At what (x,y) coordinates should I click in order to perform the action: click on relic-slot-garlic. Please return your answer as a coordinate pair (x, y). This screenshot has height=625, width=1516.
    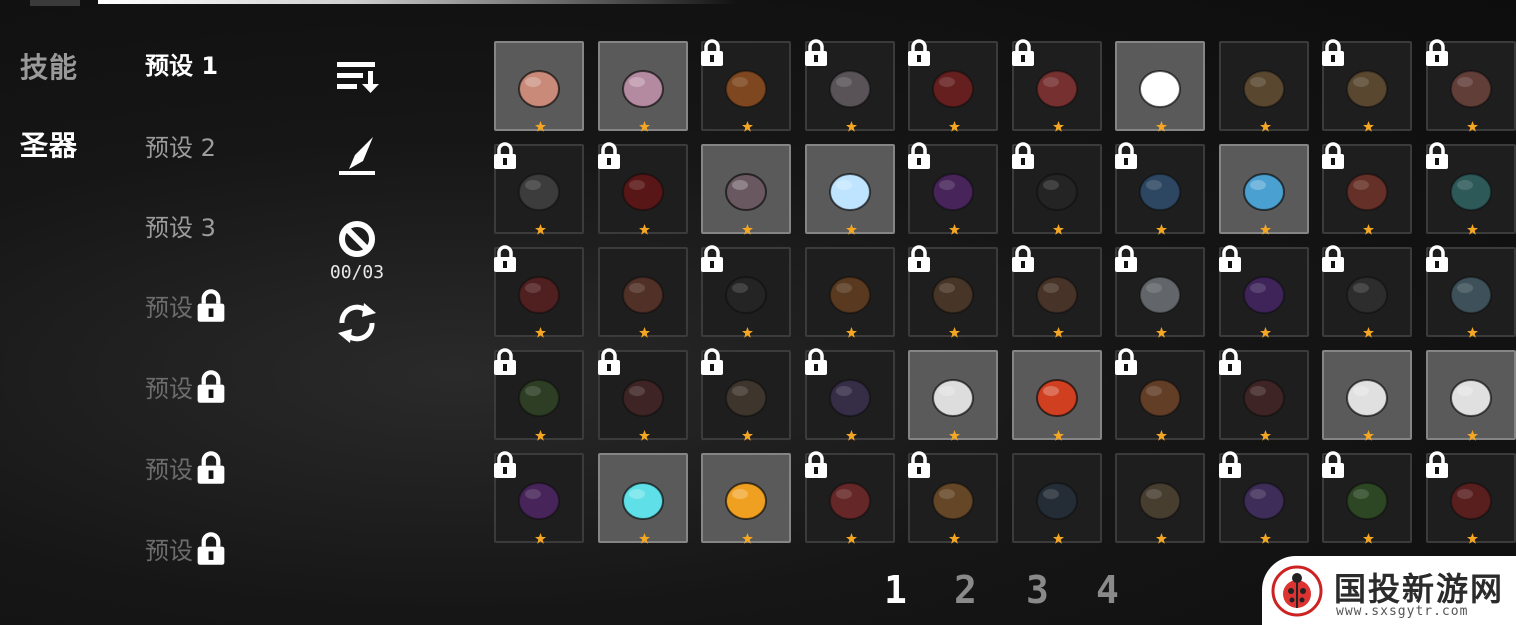
    Looking at the image, I should click on (642, 86).